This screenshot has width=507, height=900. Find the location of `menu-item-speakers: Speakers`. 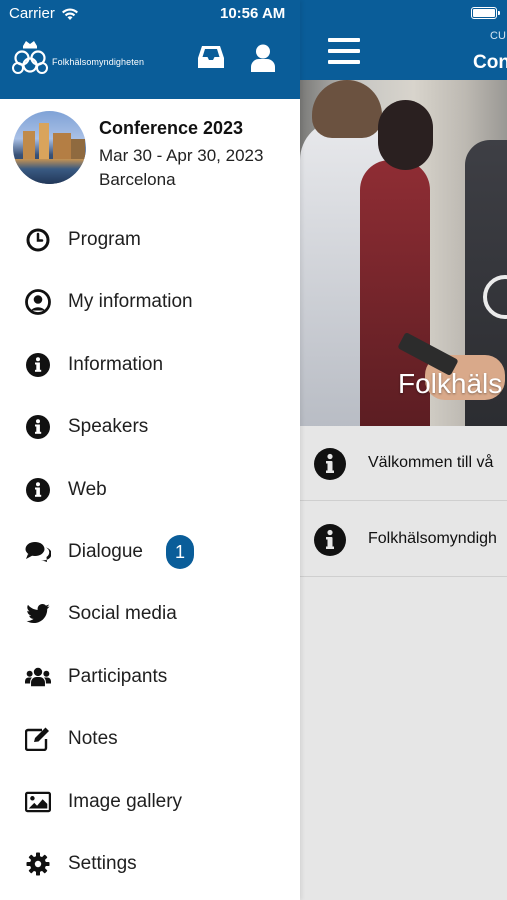

menu-item-speakers: Speakers is located at coordinates (150, 426).